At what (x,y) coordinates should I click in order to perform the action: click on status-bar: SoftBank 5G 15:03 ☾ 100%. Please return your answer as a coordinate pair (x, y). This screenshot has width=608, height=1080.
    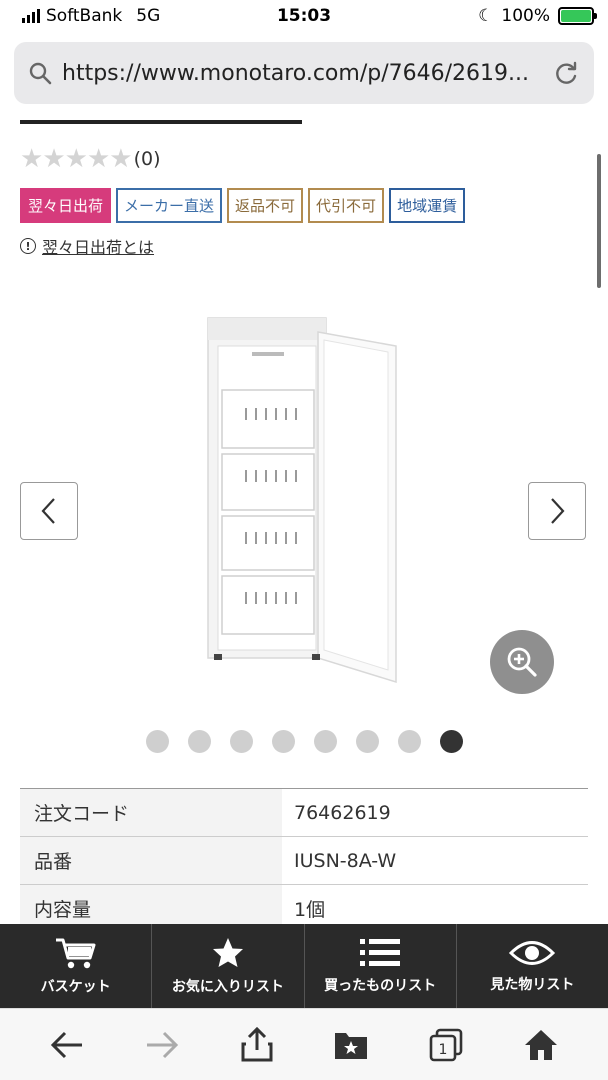
    Looking at the image, I should click on (304, 17).